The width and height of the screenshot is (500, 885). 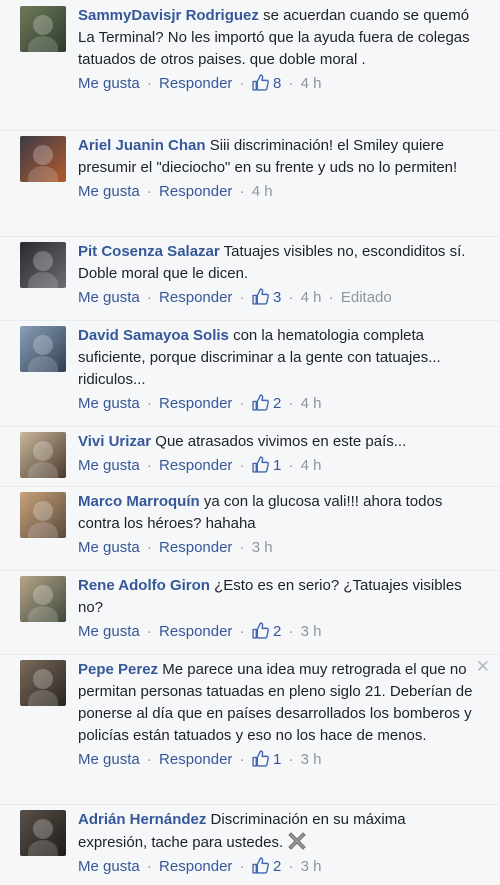 I want to click on like-count-value: 8, so click(x=277, y=83).